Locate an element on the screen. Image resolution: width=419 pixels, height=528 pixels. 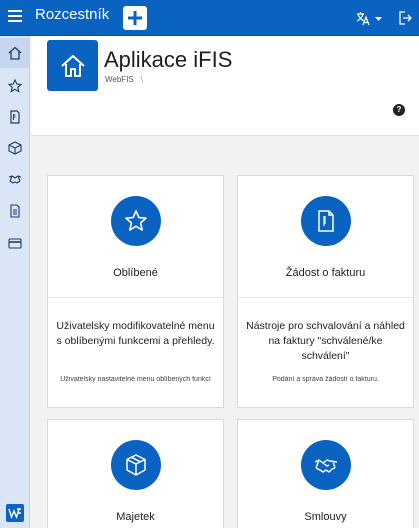
page-title: Aplikace iFIS is located at coordinates (168, 59).